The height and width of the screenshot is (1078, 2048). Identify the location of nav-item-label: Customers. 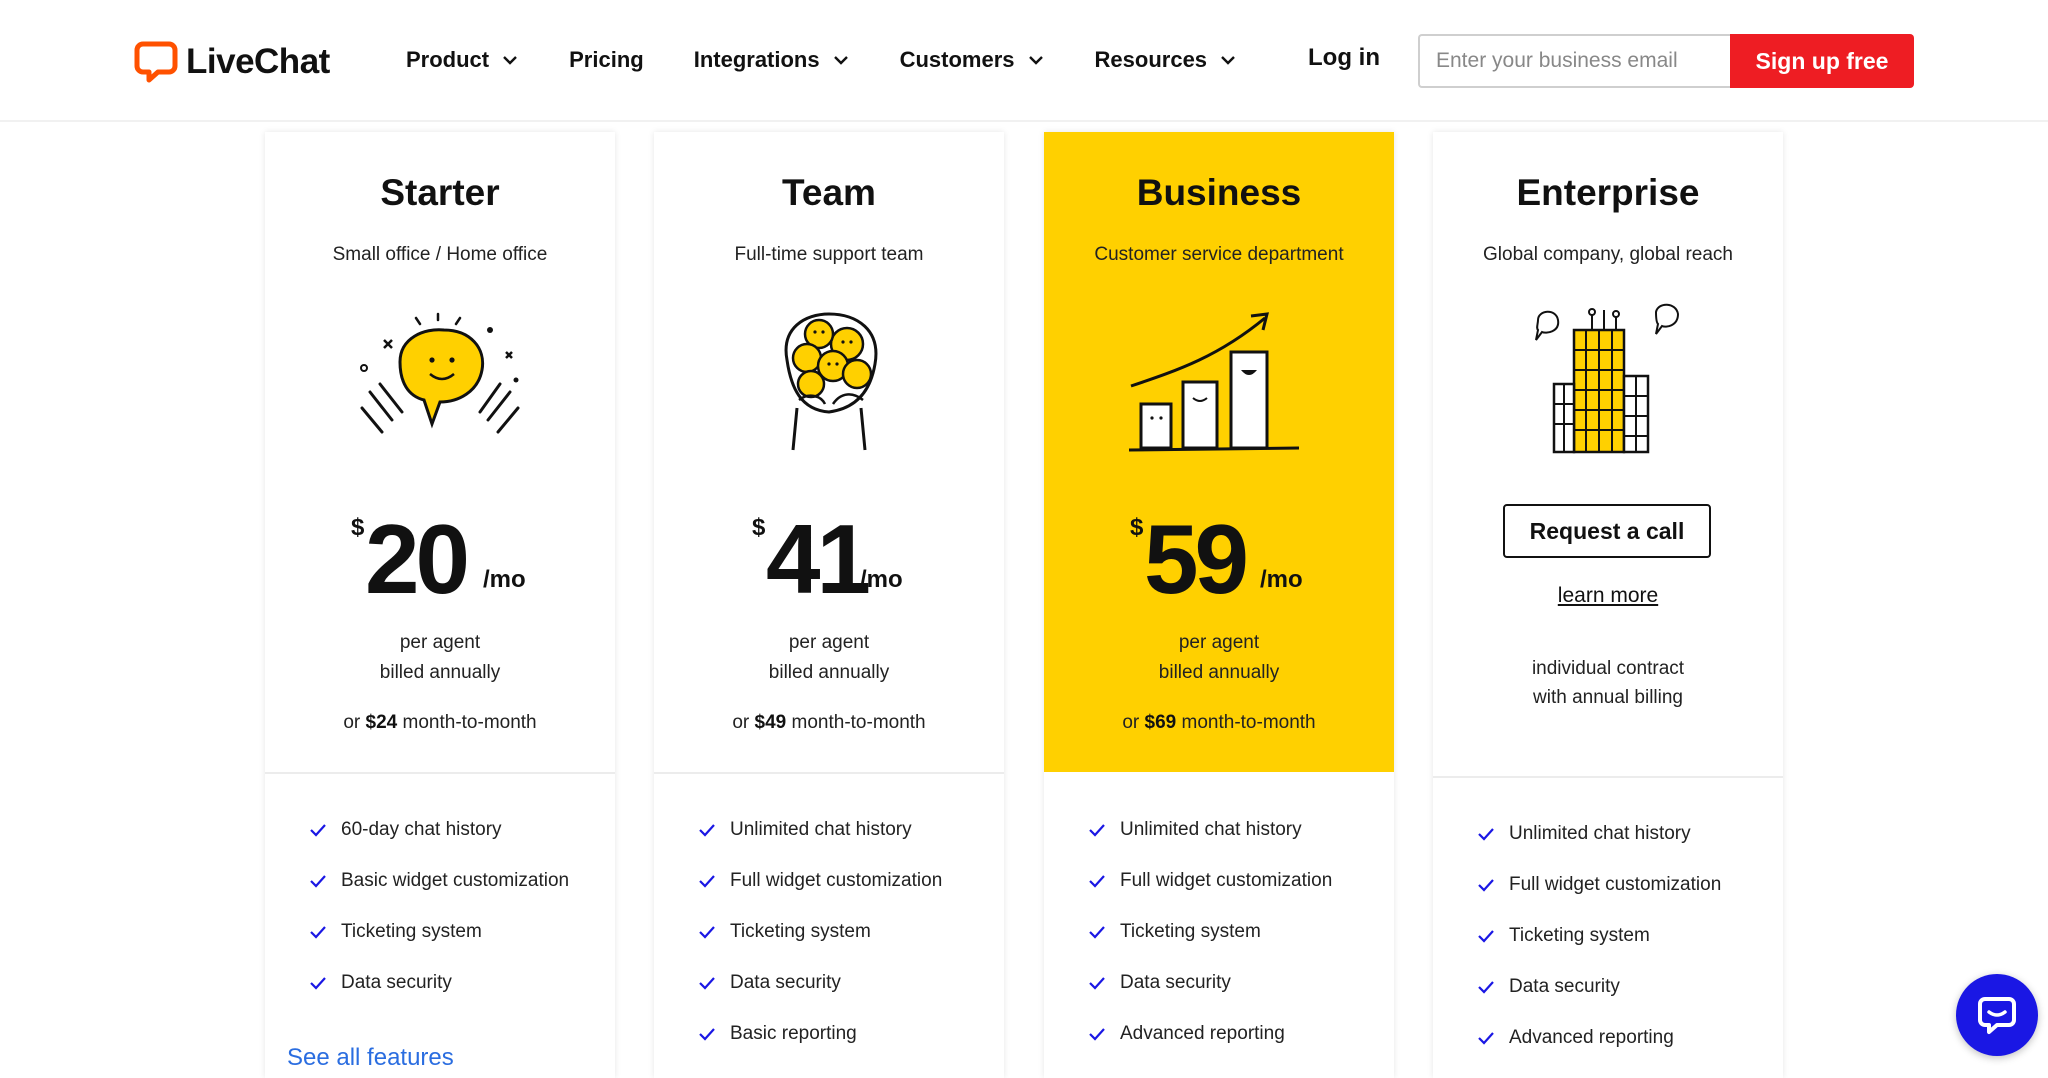
(957, 59).